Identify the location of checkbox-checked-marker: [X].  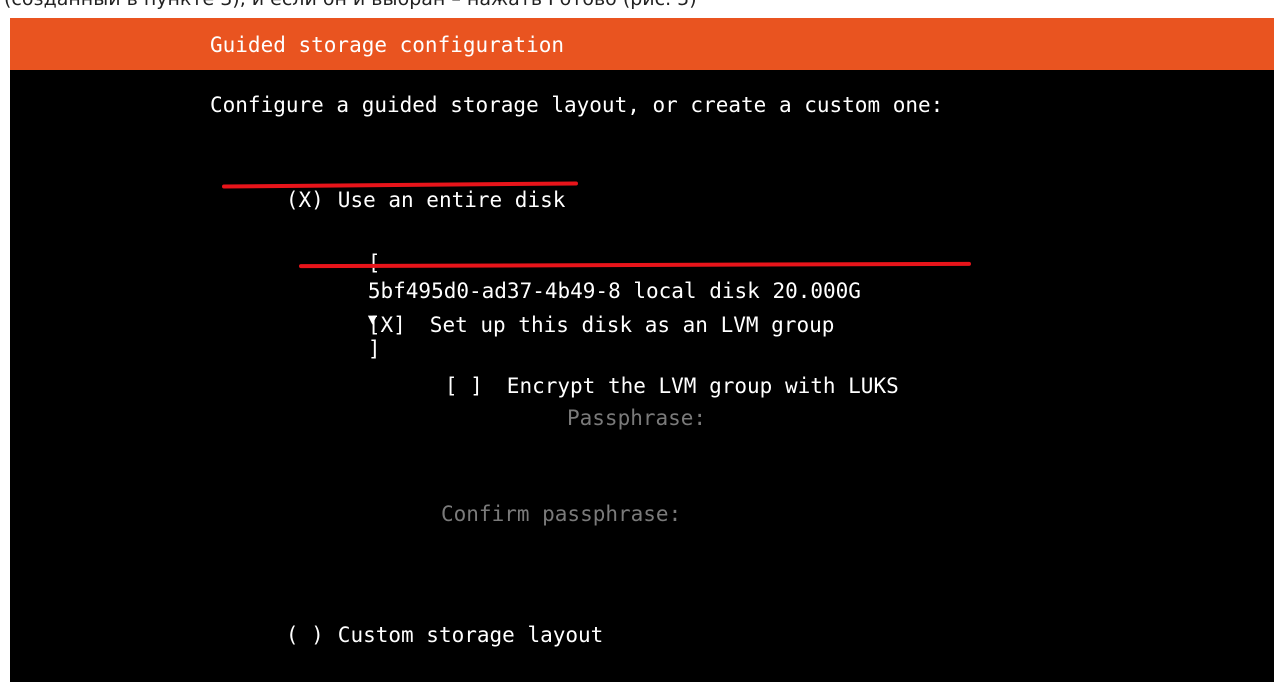
(386, 325).